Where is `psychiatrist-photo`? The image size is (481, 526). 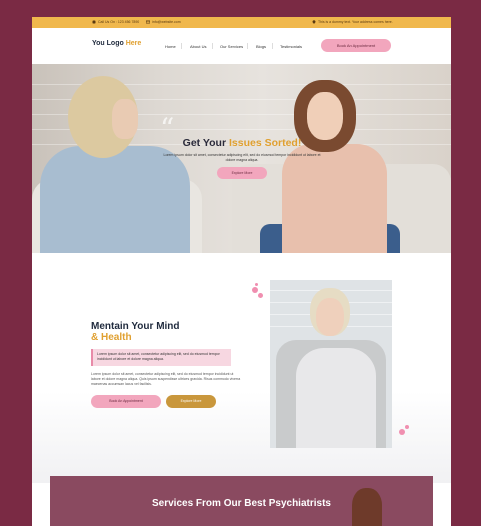
psychiatrist-photo is located at coordinates (331, 364).